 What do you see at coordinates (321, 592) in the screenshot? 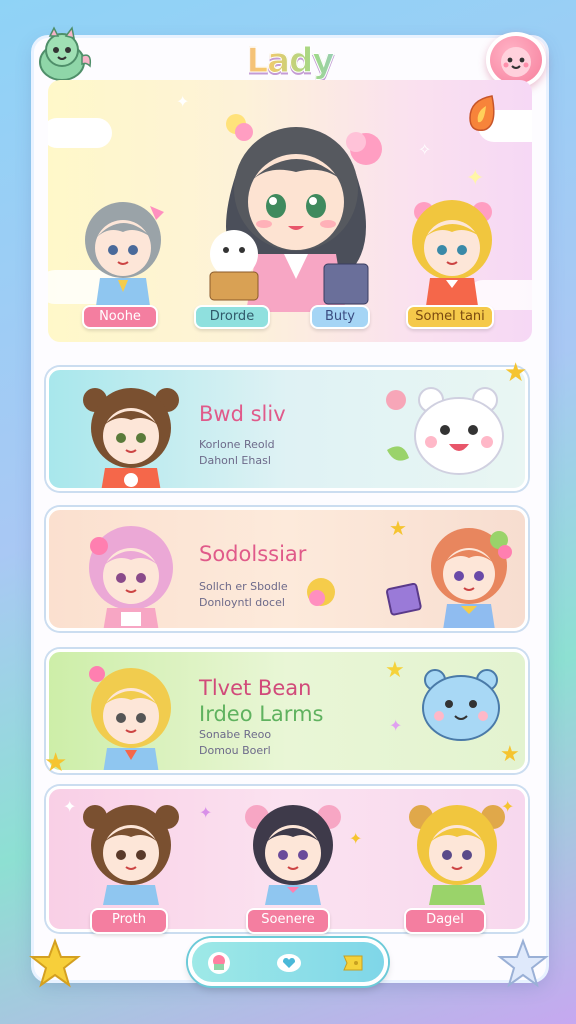
I see `balloon-icon` at bounding box center [321, 592].